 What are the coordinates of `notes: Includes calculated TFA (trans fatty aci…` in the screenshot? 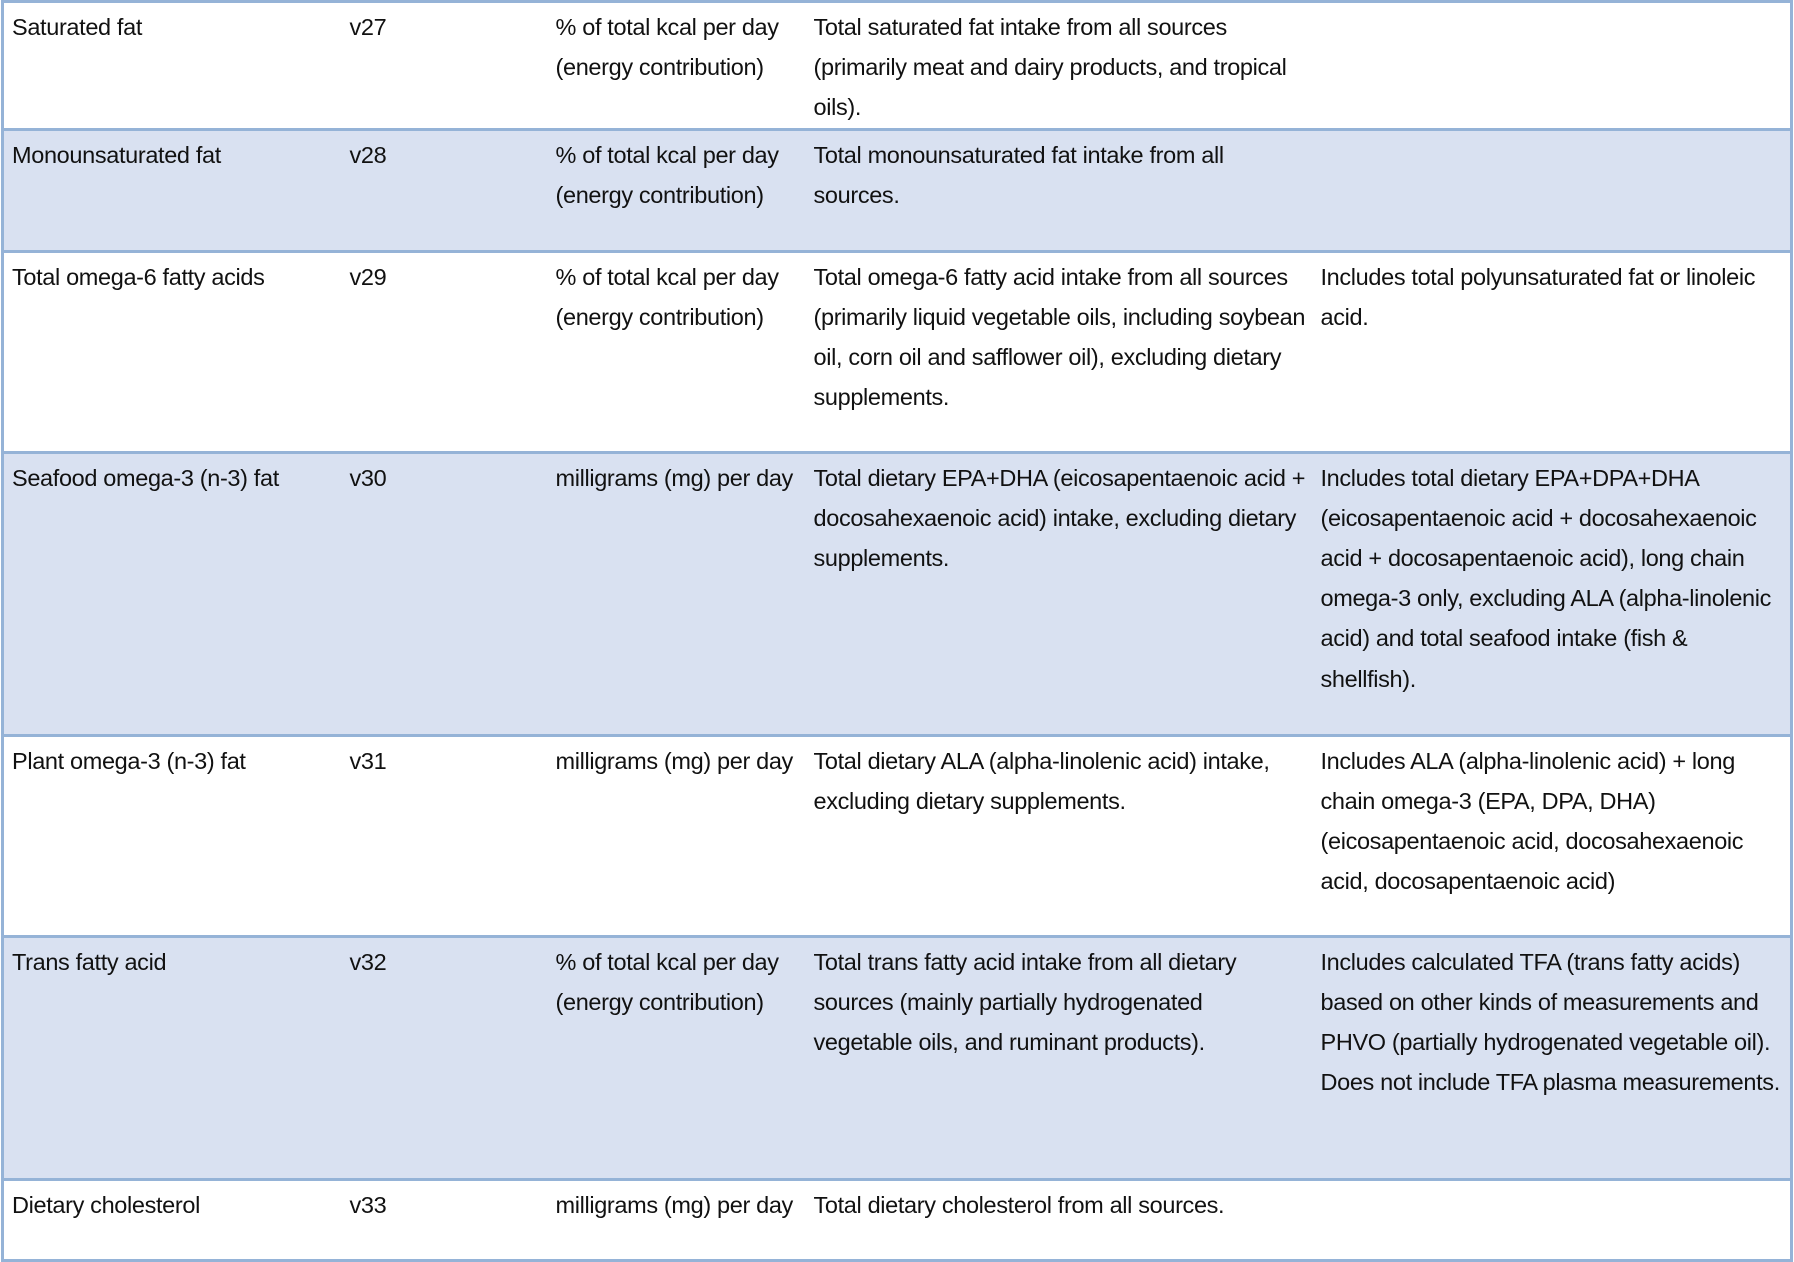 It's located at (1552, 1057).